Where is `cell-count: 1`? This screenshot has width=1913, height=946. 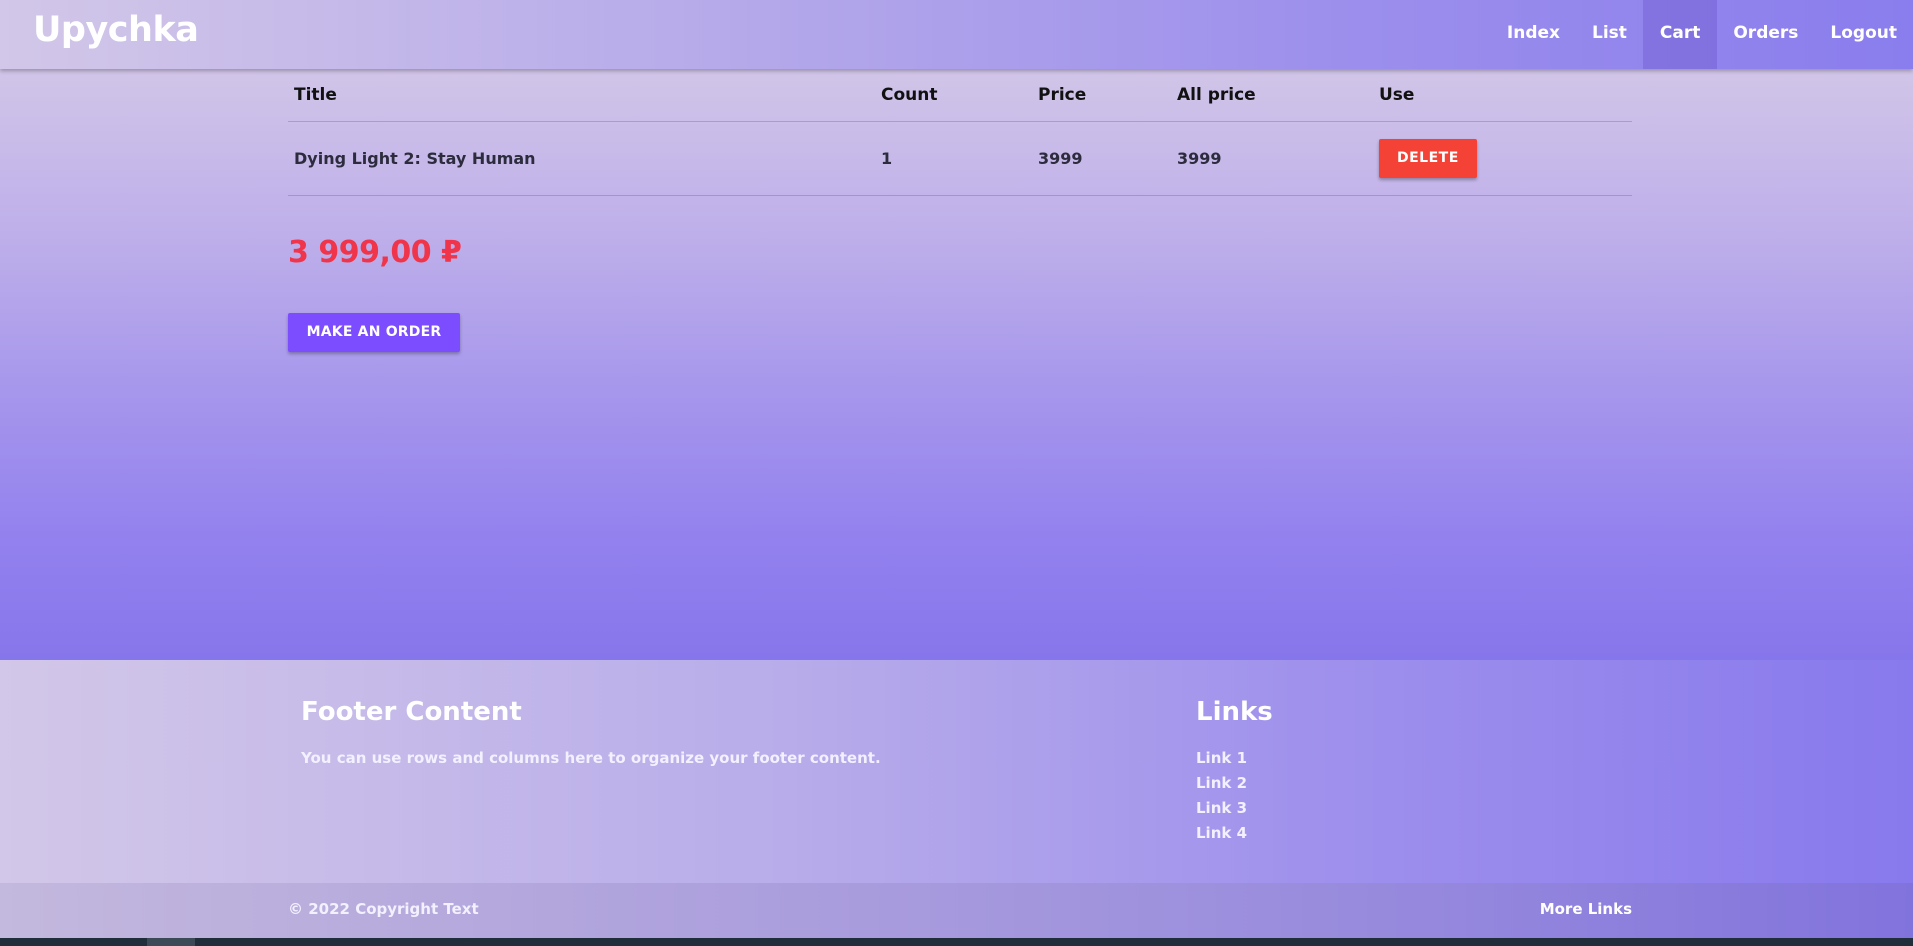
cell-count: 1 is located at coordinates (953, 158).